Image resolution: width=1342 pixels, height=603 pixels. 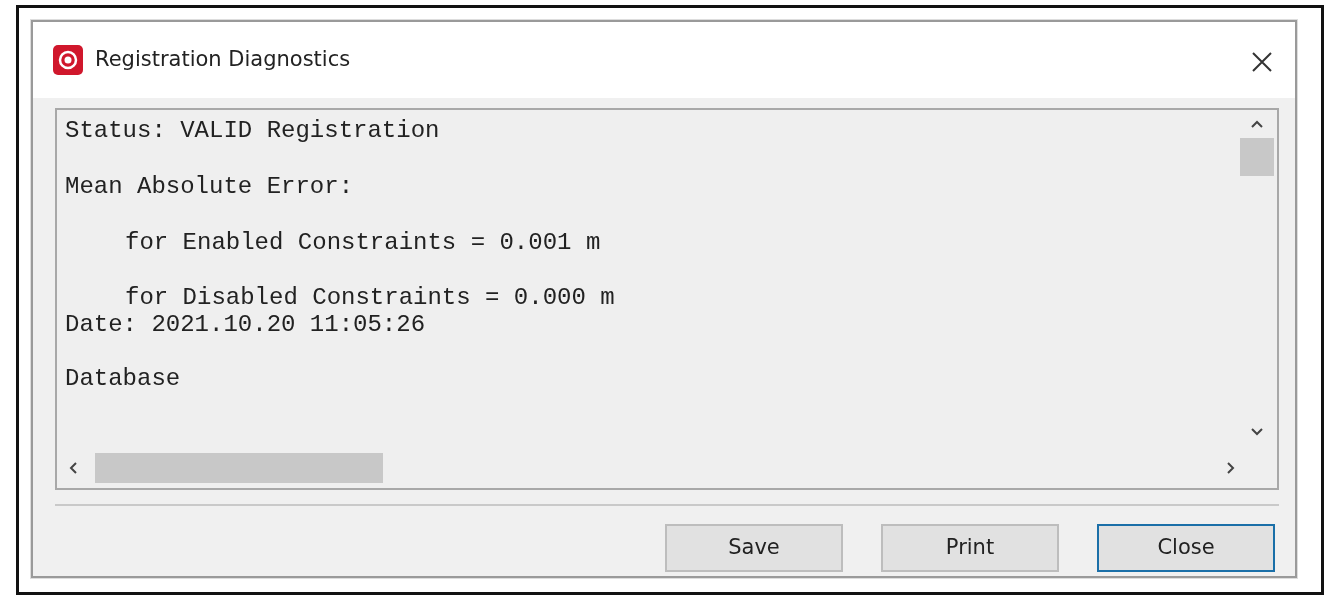 What do you see at coordinates (363, 243) in the screenshot?
I see `report-line: for Enabled Constraints = 0.001 m` at bounding box center [363, 243].